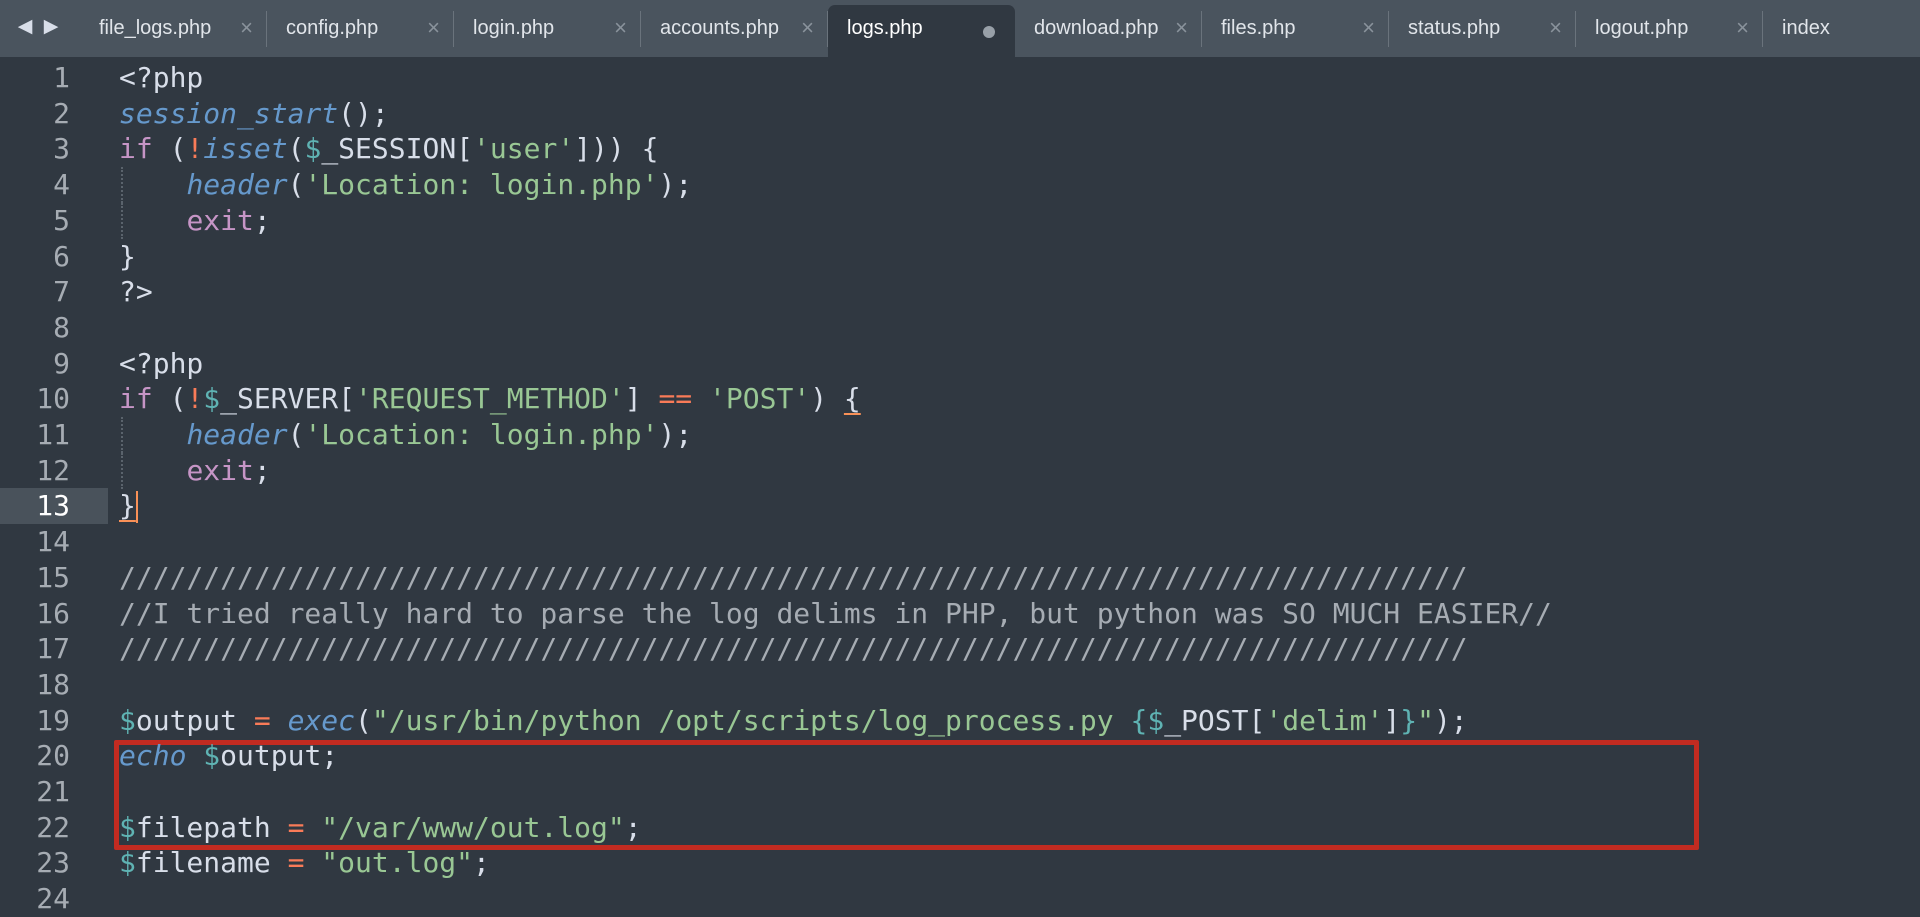 Image resolution: width=1920 pixels, height=917 pixels. Describe the element at coordinates (61, 77) in the screenshot. I see `line-number: 1` at that location.